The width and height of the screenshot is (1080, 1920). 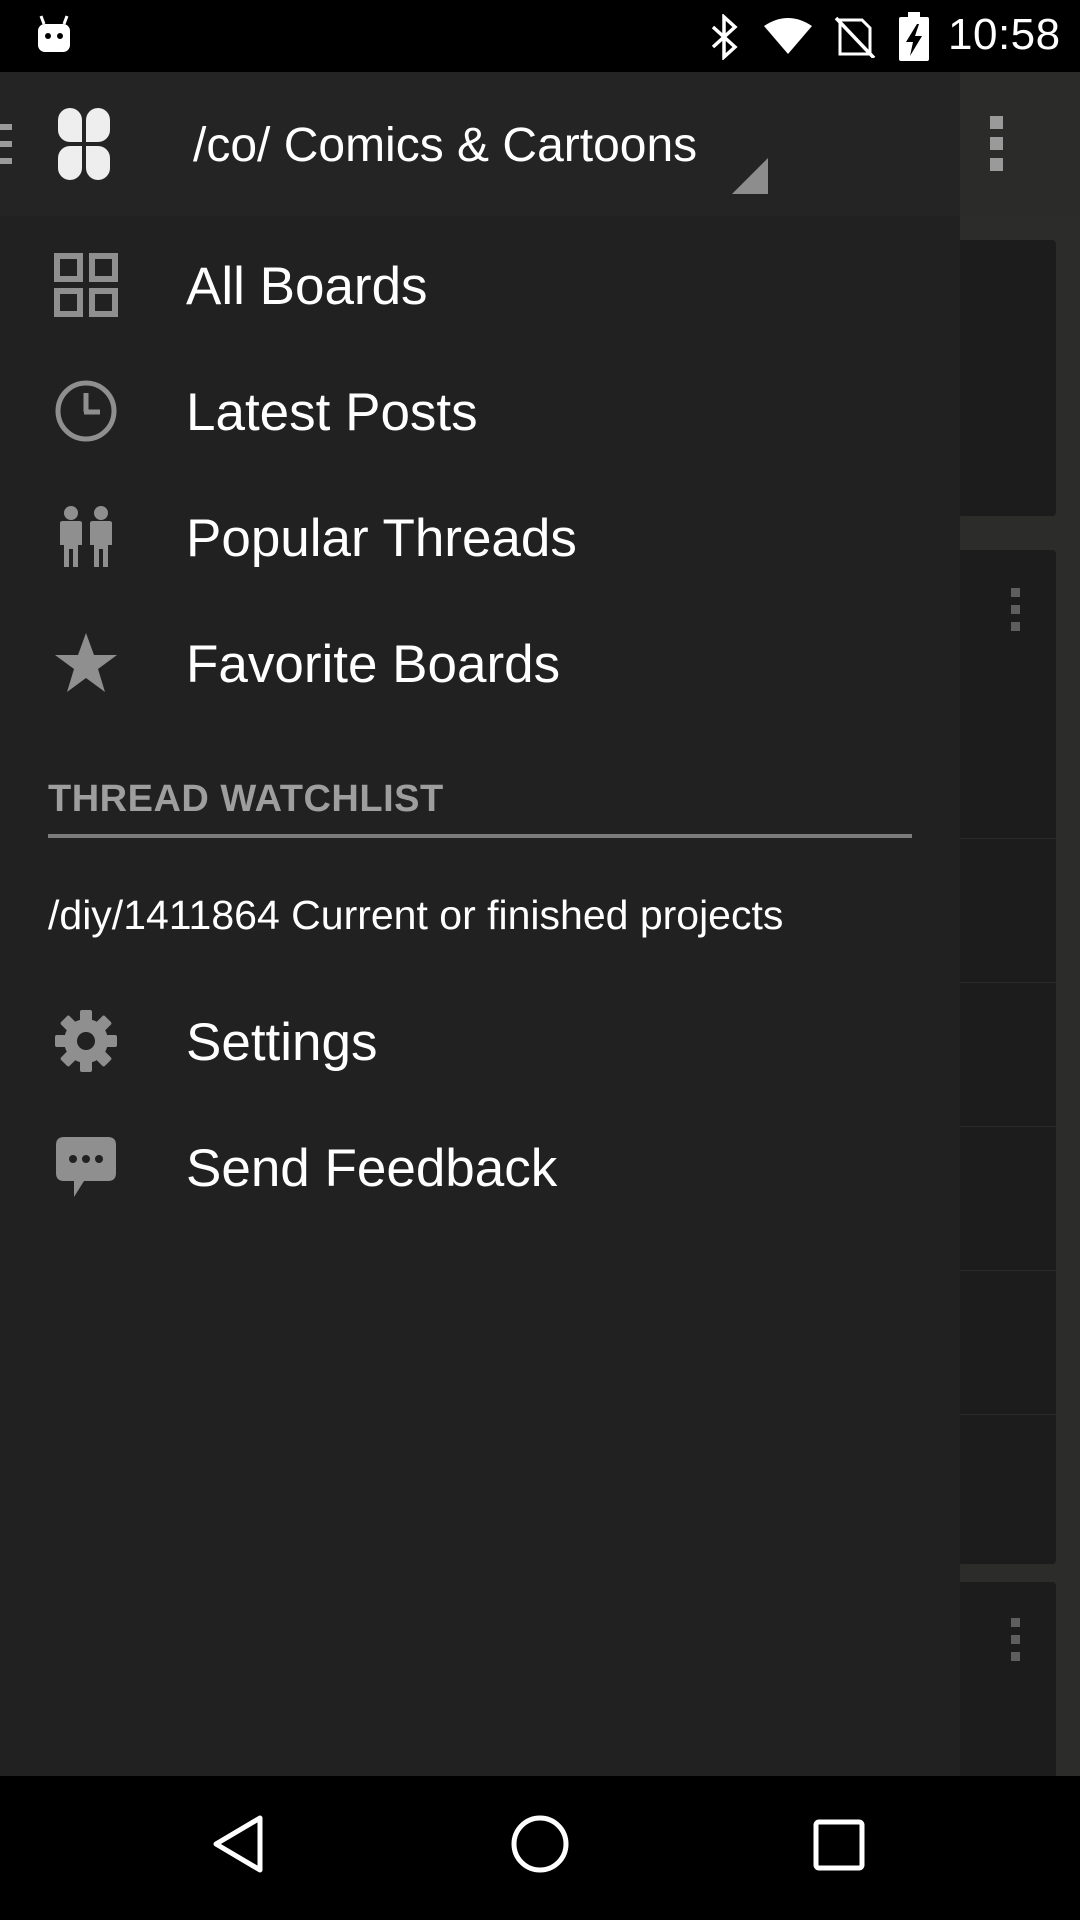 What do you see at coordinates (445, 145) in the screenshot?
I see `selected-board-label: /co/ Comics & Cartoons` at bounding box center [445, 145].